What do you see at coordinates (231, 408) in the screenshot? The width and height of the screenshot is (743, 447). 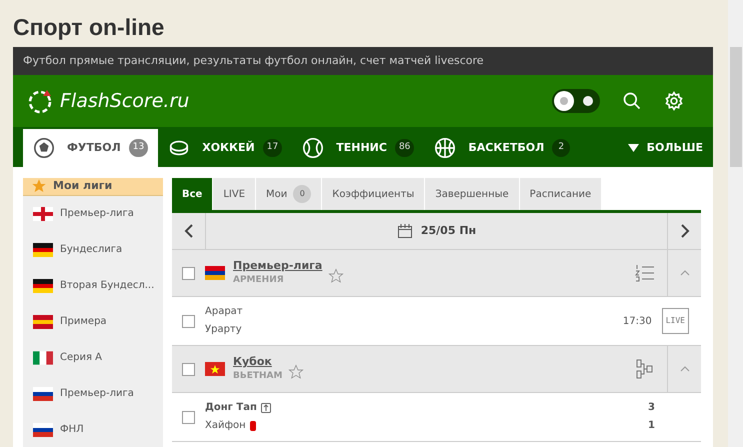 I see `team-name: Донг Тап` at bounding box center [231, 408].